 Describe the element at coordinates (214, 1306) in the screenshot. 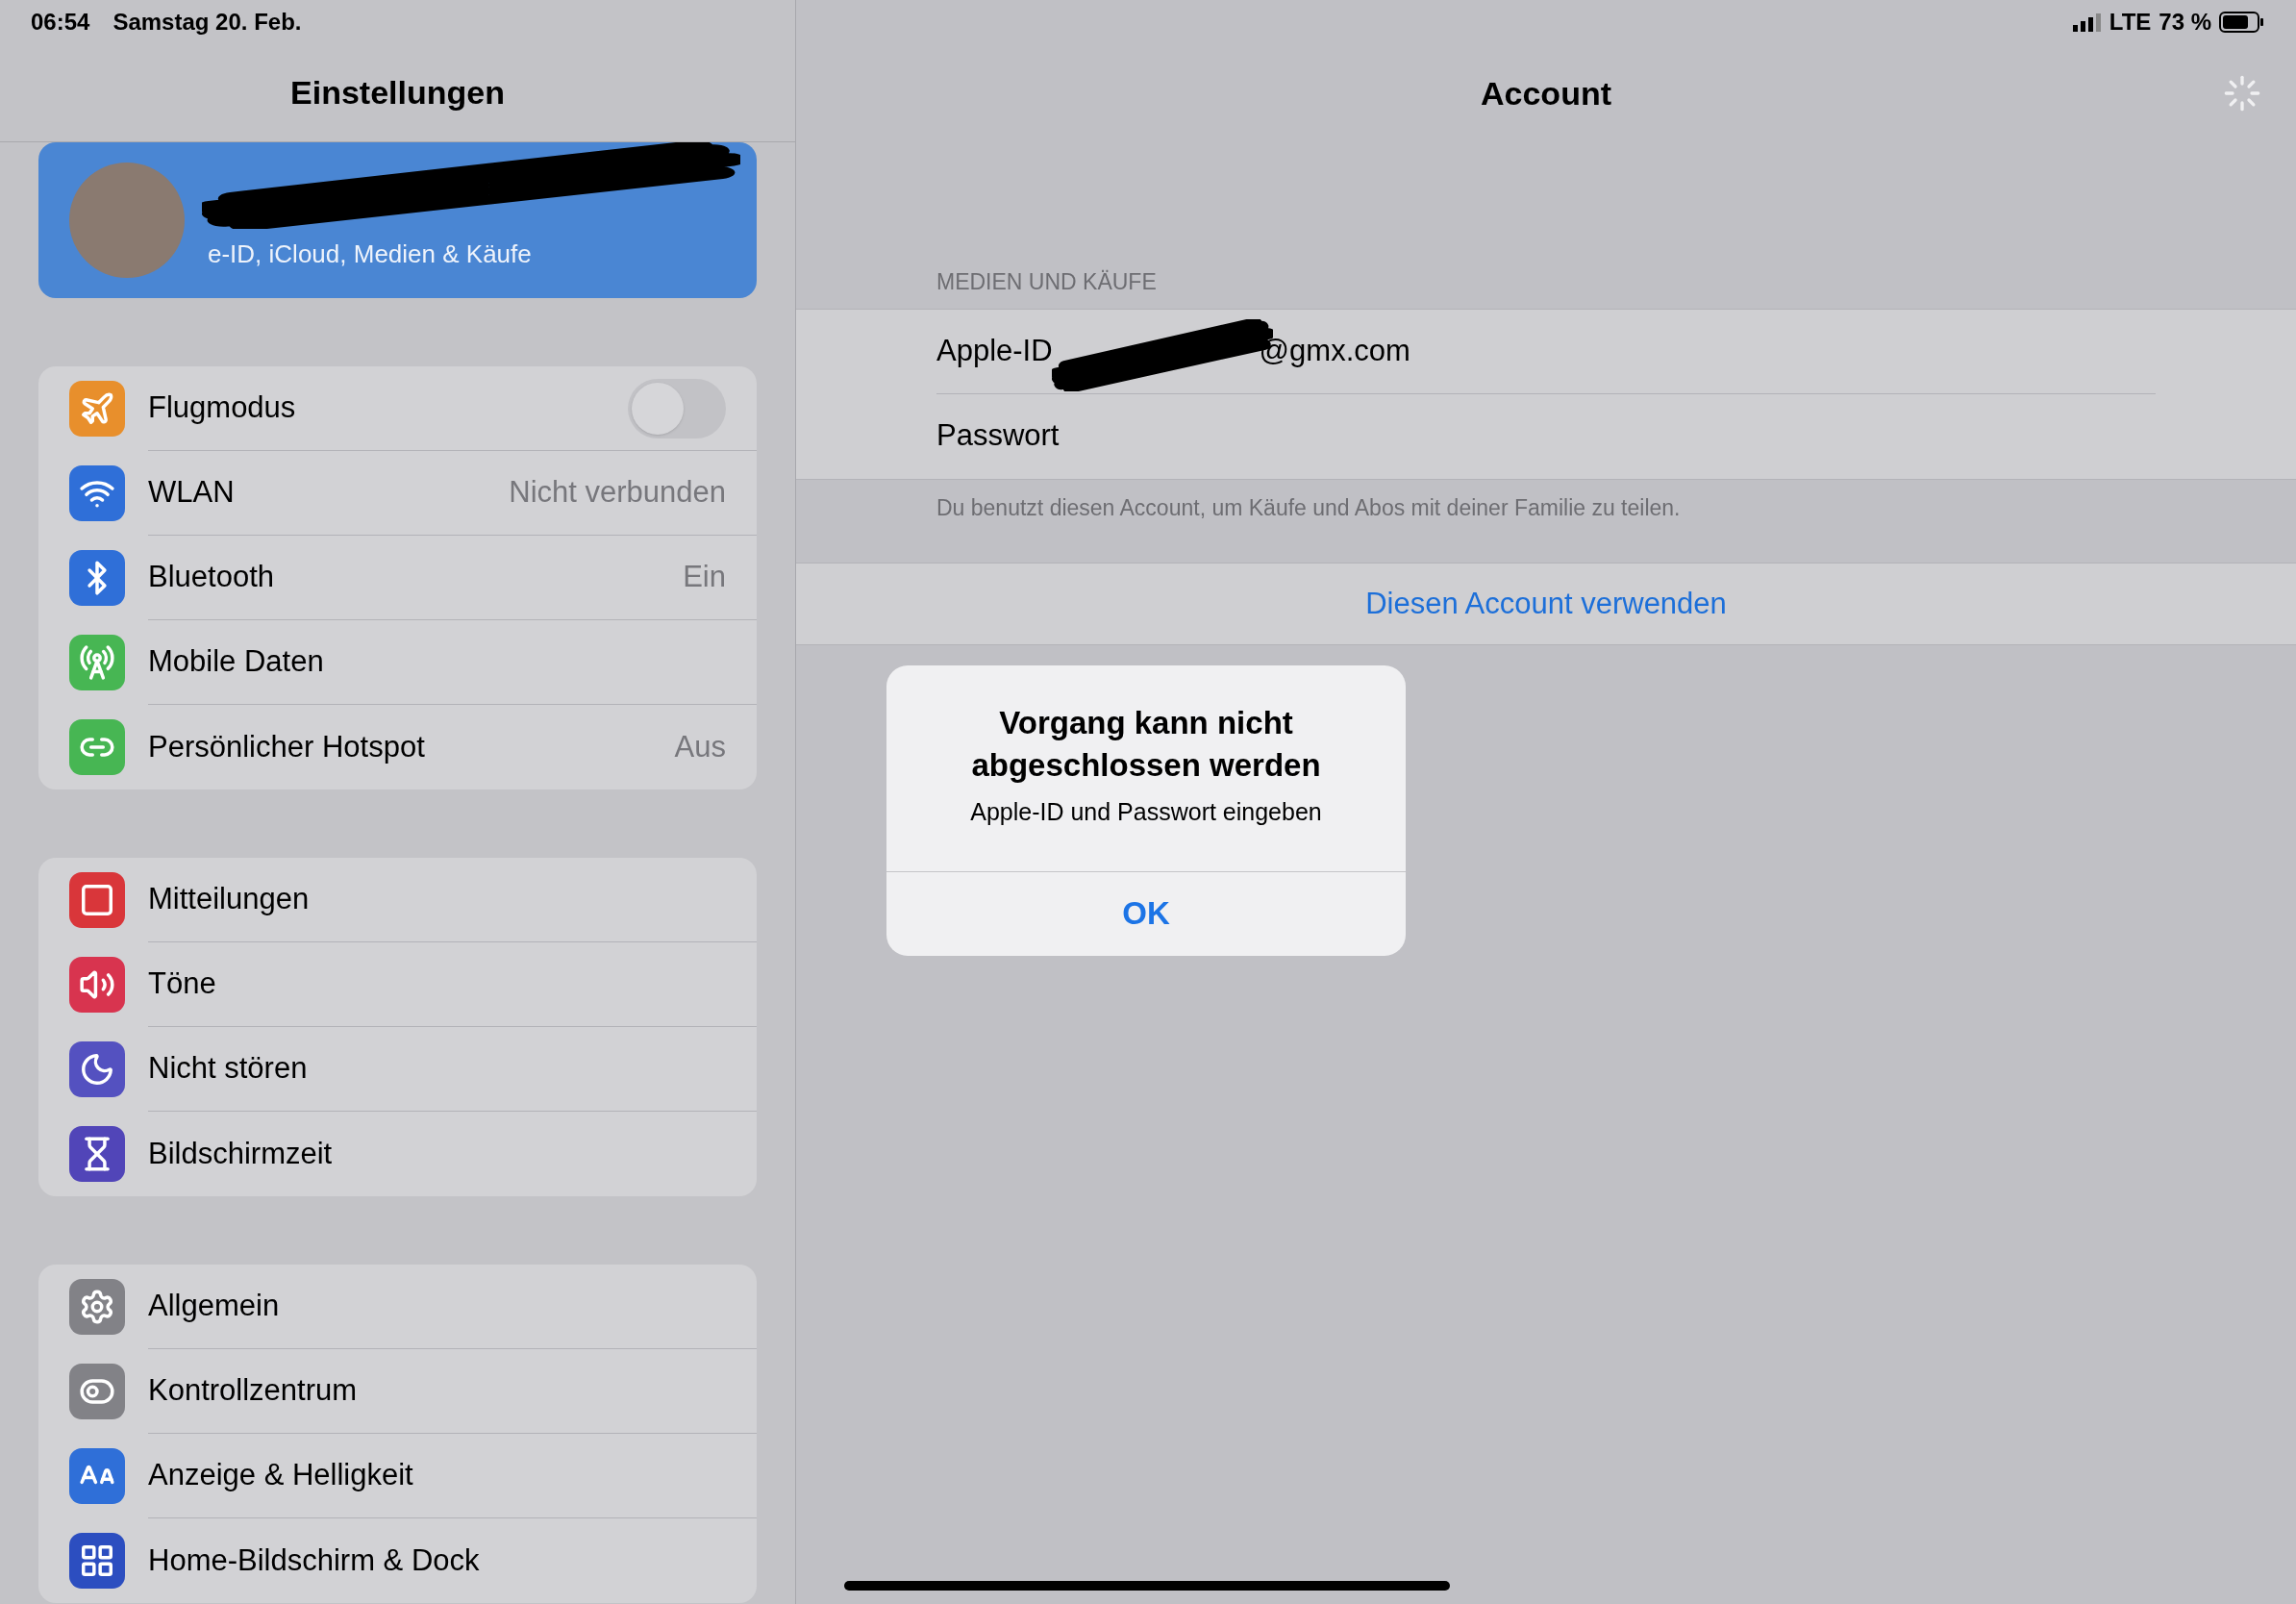

I see `row-label: Allgemein` at that location.